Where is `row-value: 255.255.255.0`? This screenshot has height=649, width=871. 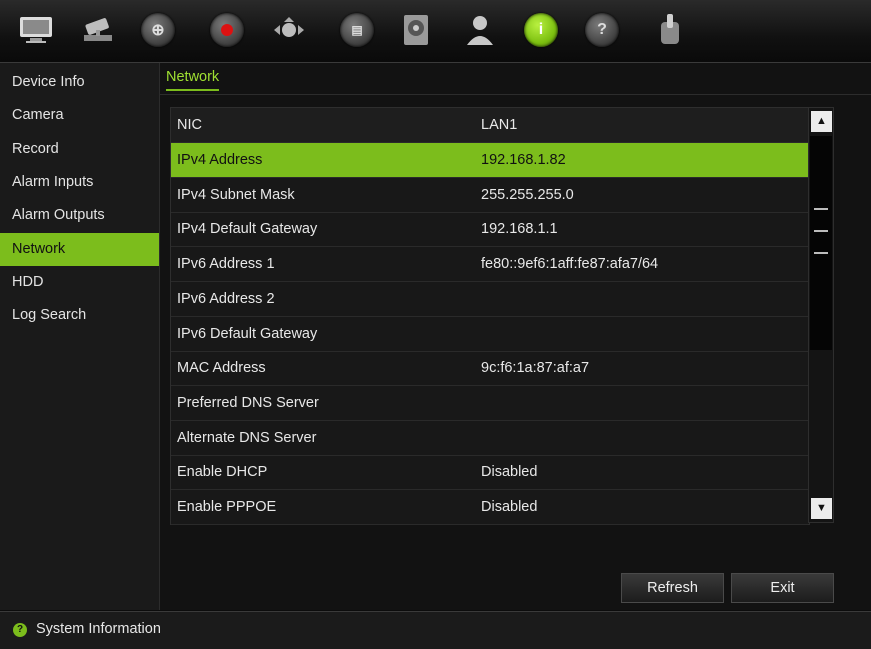
row-value: 255.255.255.0 is located at coordinates (527, 195).